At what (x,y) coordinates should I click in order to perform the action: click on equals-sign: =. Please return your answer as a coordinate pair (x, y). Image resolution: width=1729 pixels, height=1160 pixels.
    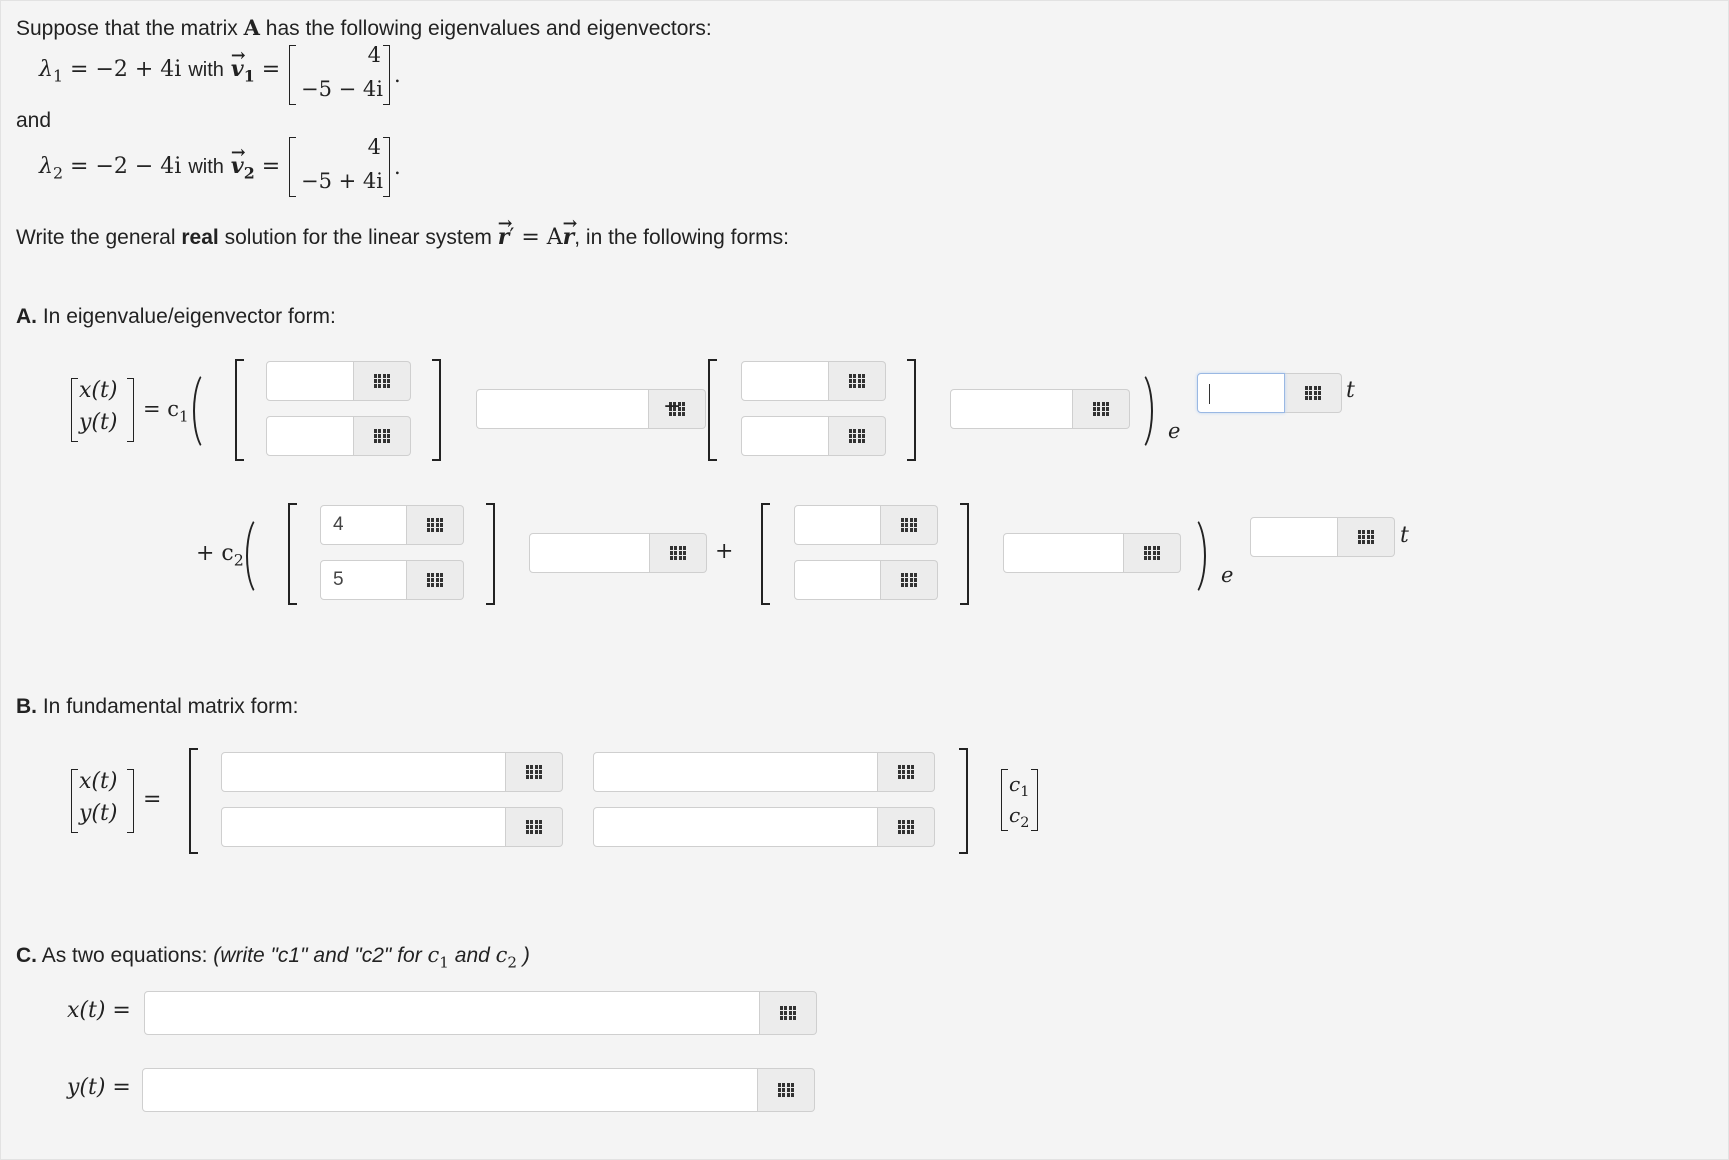
    Looking at the image, I should click on (152, 799).